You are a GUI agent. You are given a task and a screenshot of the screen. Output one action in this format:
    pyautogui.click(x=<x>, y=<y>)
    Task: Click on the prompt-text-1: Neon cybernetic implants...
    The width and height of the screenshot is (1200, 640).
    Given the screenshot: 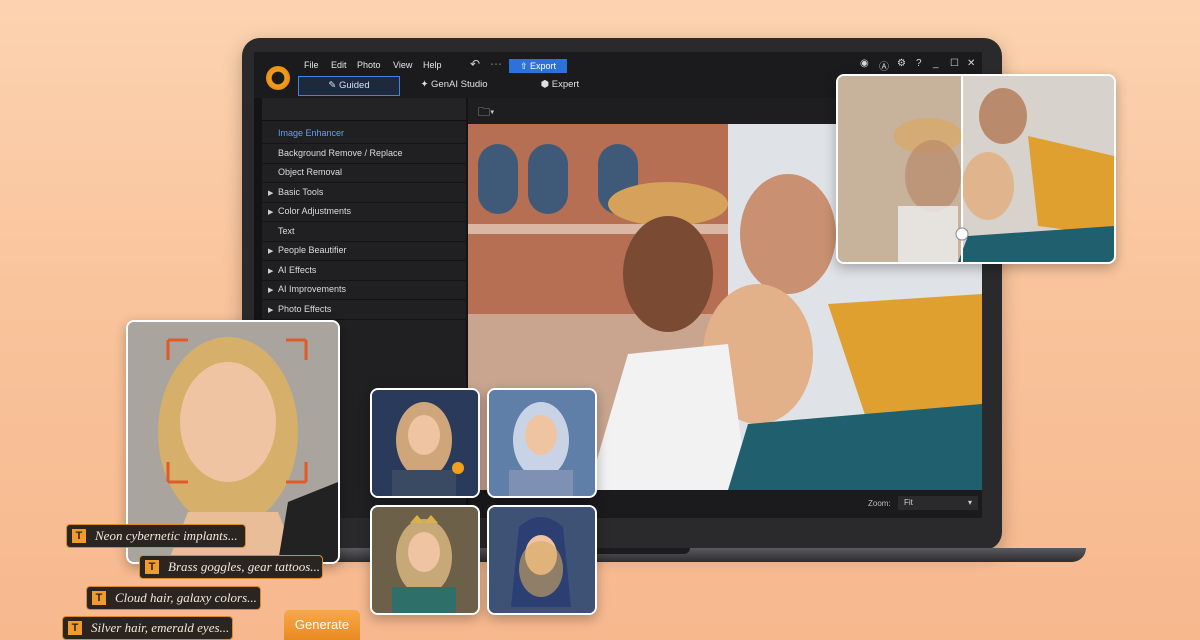 What is the action you would take?
    pyautogui.click(x=166, y=535)
    